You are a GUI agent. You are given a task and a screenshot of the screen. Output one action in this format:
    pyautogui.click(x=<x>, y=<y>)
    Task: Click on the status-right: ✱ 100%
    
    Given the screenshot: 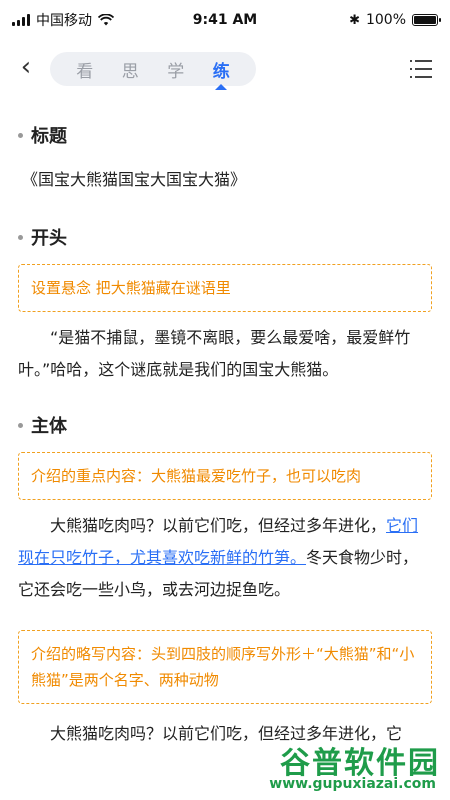 What is the action you would take?
    pyautogui.click(x=395, y=20)
    